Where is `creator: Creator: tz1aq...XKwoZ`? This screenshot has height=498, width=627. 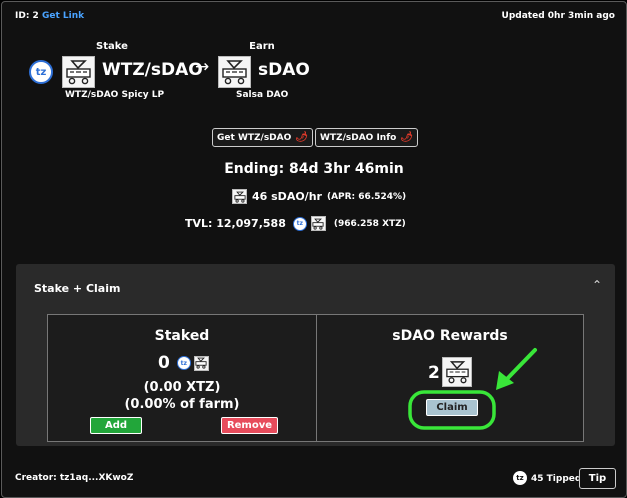
creator: Creator: tz1aq...XKwoZ is located at coordinates (74, 478).